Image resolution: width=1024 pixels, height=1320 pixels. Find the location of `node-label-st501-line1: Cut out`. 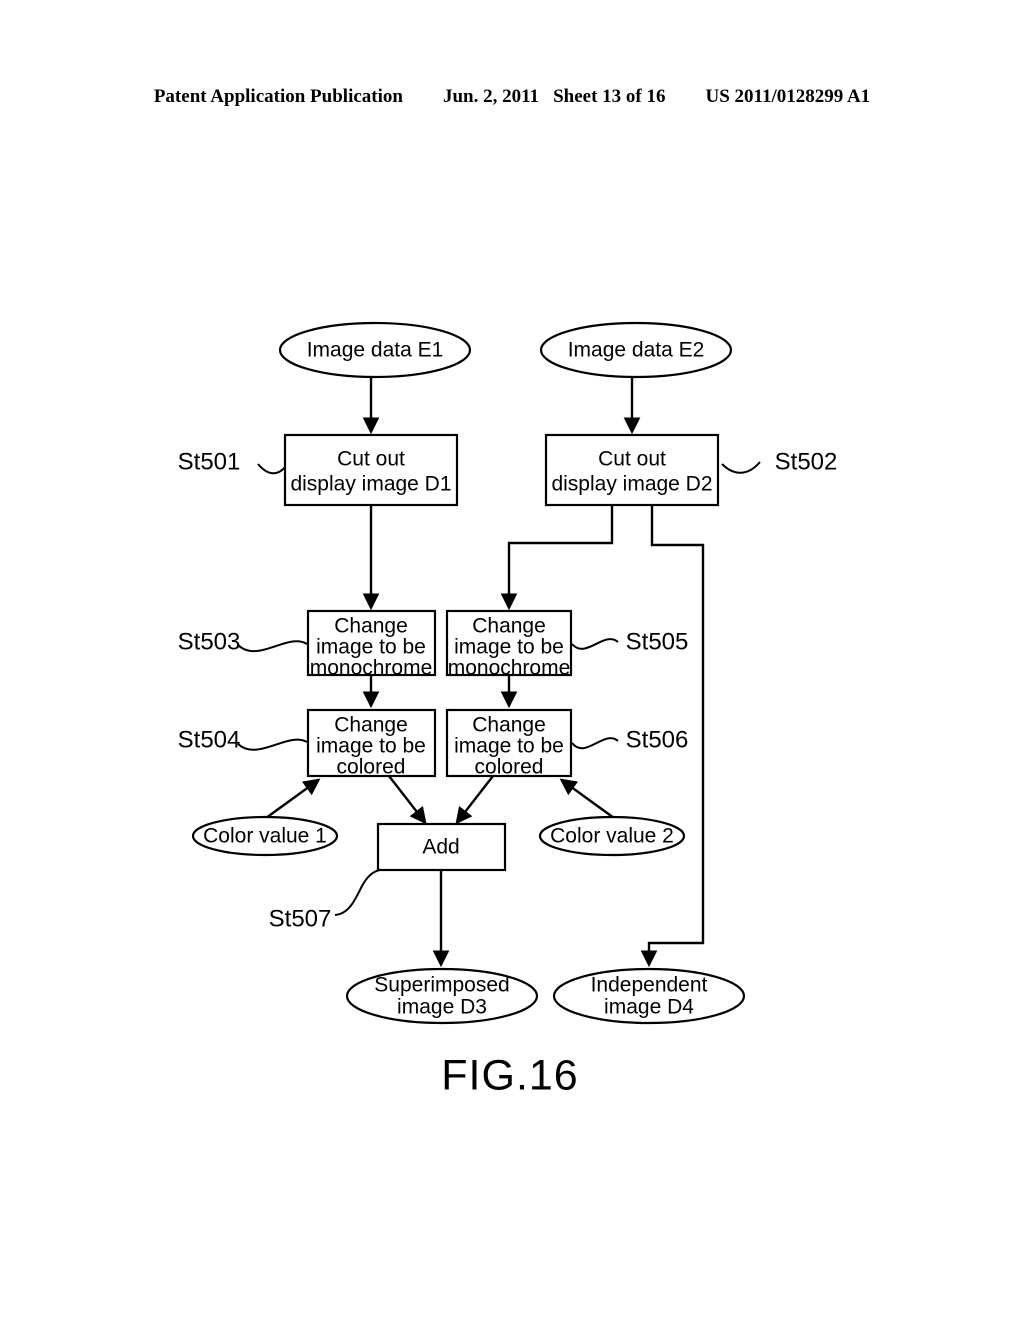

node-label-st501-line1: Cut out is located at coordinates (371, 459).